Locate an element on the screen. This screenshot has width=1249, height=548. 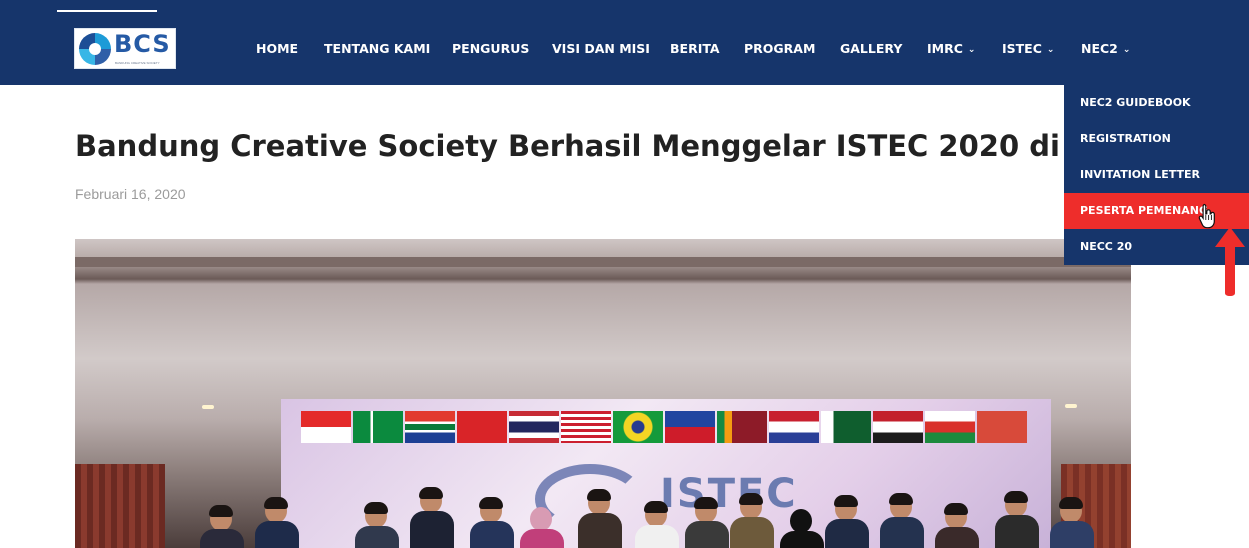
flag-sri-lanka is located at coordinates (742, 427).